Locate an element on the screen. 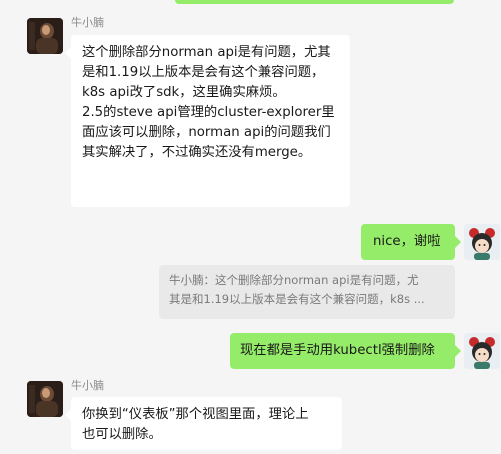  message-bubble: 你换到“仪表板”那个视图里面，理论上 也可以删除。 is located at coordinates (203, 423).